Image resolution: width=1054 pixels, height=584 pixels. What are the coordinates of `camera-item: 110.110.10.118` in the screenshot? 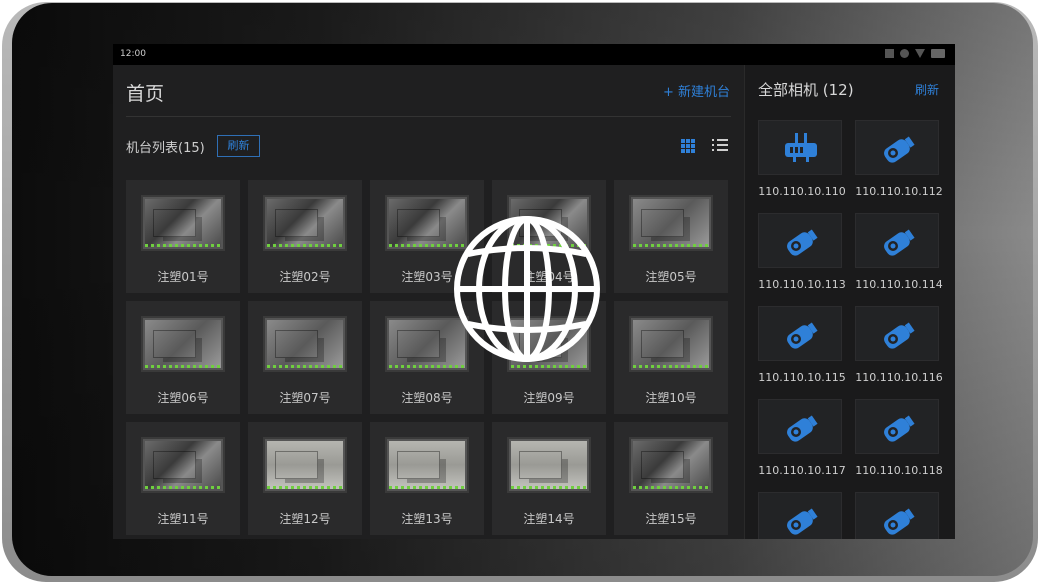 It's located at (899, 445).